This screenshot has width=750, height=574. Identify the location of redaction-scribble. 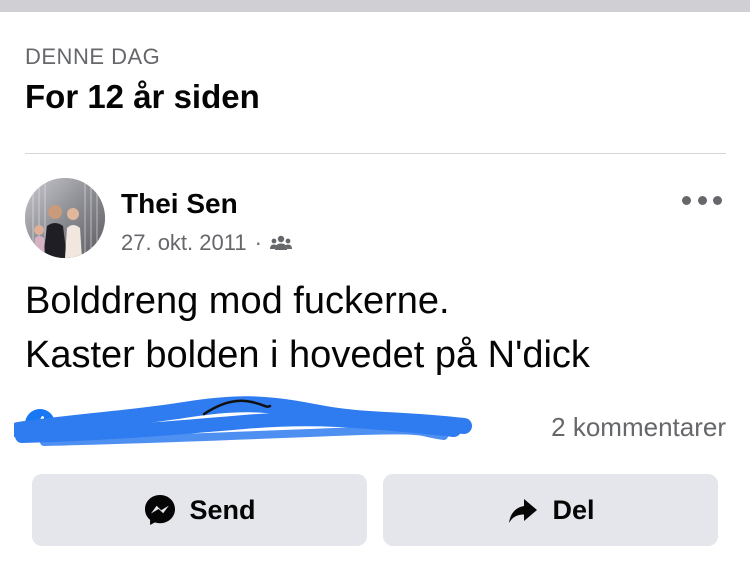
(243, 421).